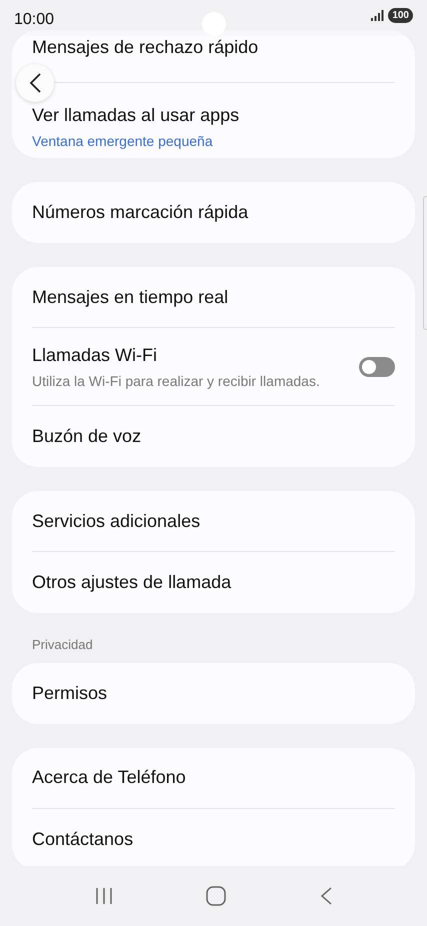 This screenshot has height=926, width=427. What do you see at coordinates (377, 366) in the screenshot?
I see `toggle-switch` at bounding box center [377, 366].